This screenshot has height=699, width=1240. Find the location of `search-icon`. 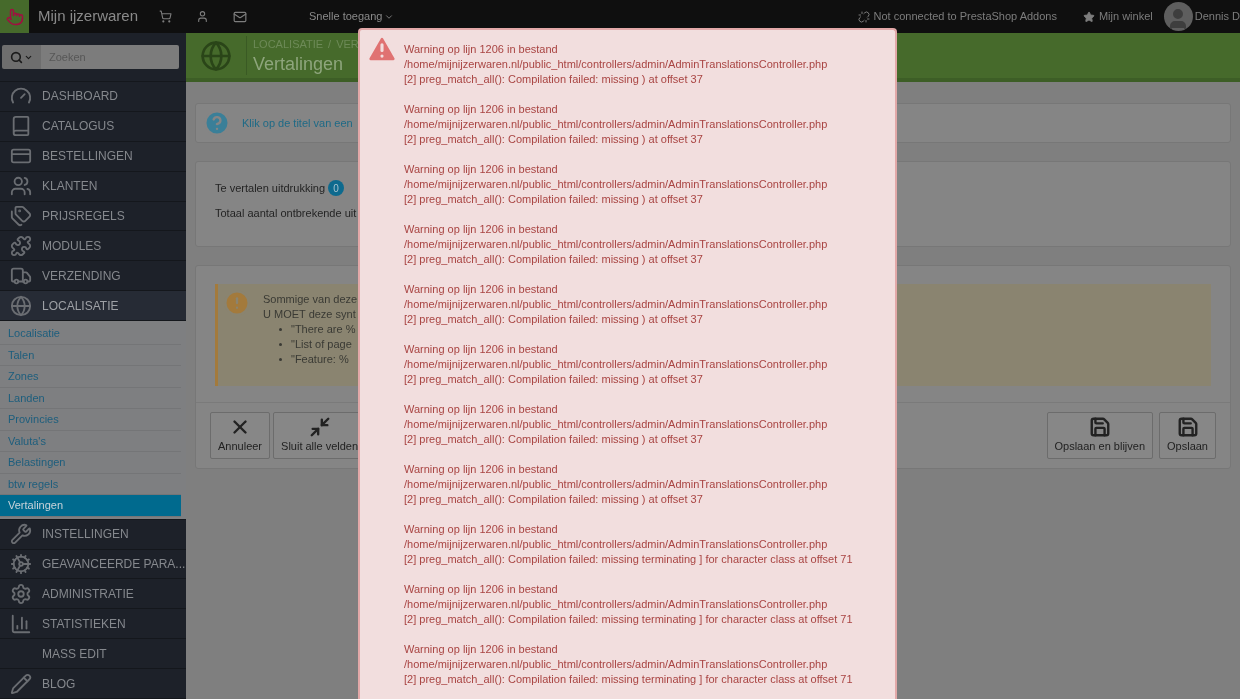

search-icon is located at coordinates (16, 57).